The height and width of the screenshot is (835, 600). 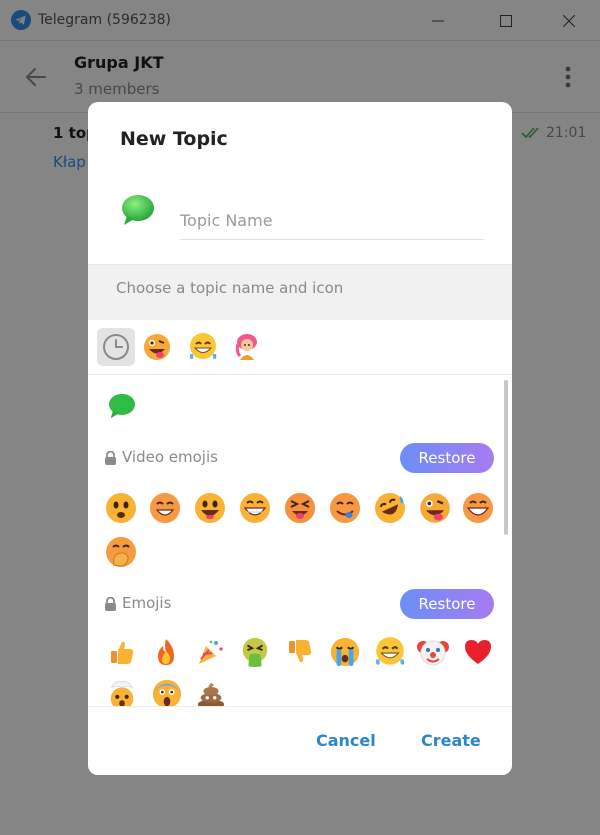 I want to click on hand-over-mouth-icon, so click(x=121, y=552).